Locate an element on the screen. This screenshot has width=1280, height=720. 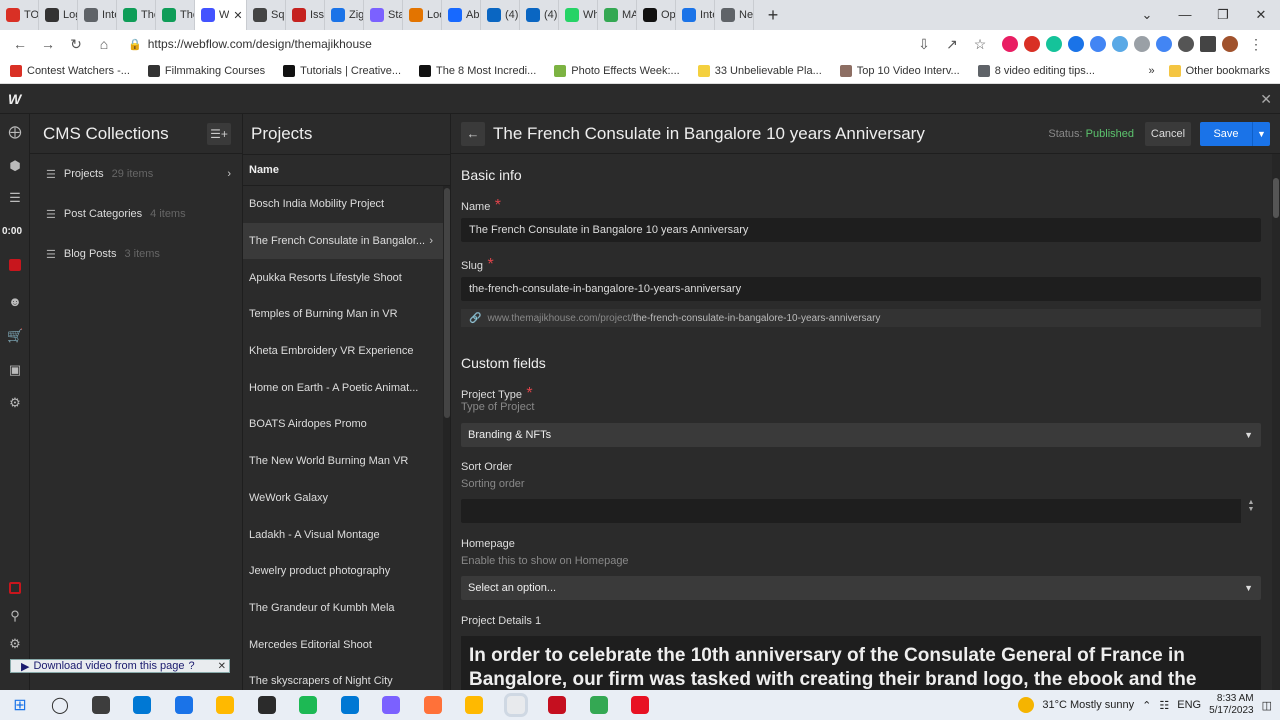
weather-text: 31°C Mostly sunny is located at coordinates (1088, 705).